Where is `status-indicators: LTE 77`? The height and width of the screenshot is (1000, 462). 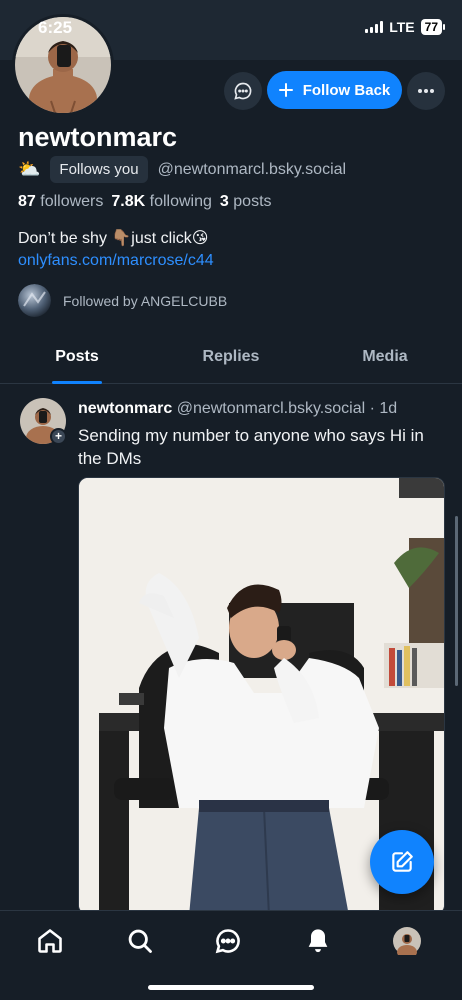
status-indicators: LTE 77 is located at coordinates (405, 27).